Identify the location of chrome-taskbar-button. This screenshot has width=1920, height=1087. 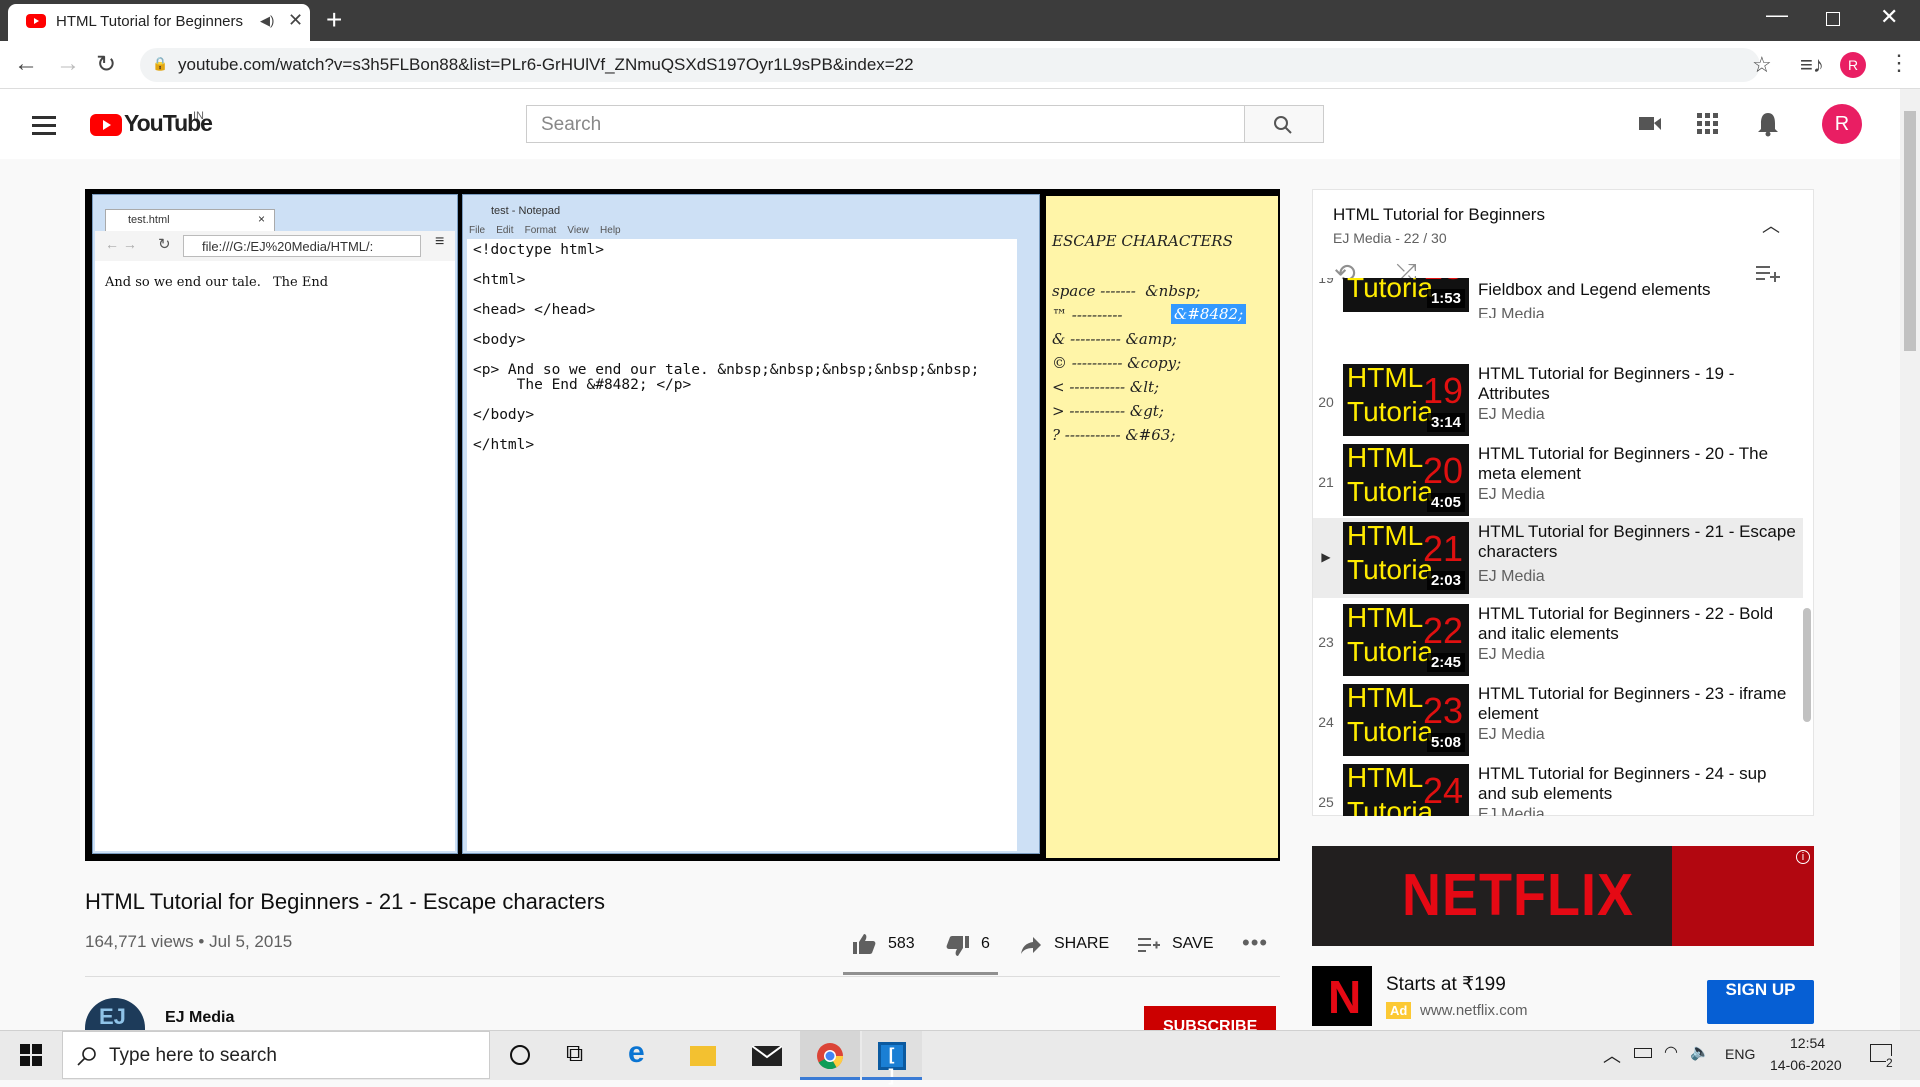
(830, 1055).